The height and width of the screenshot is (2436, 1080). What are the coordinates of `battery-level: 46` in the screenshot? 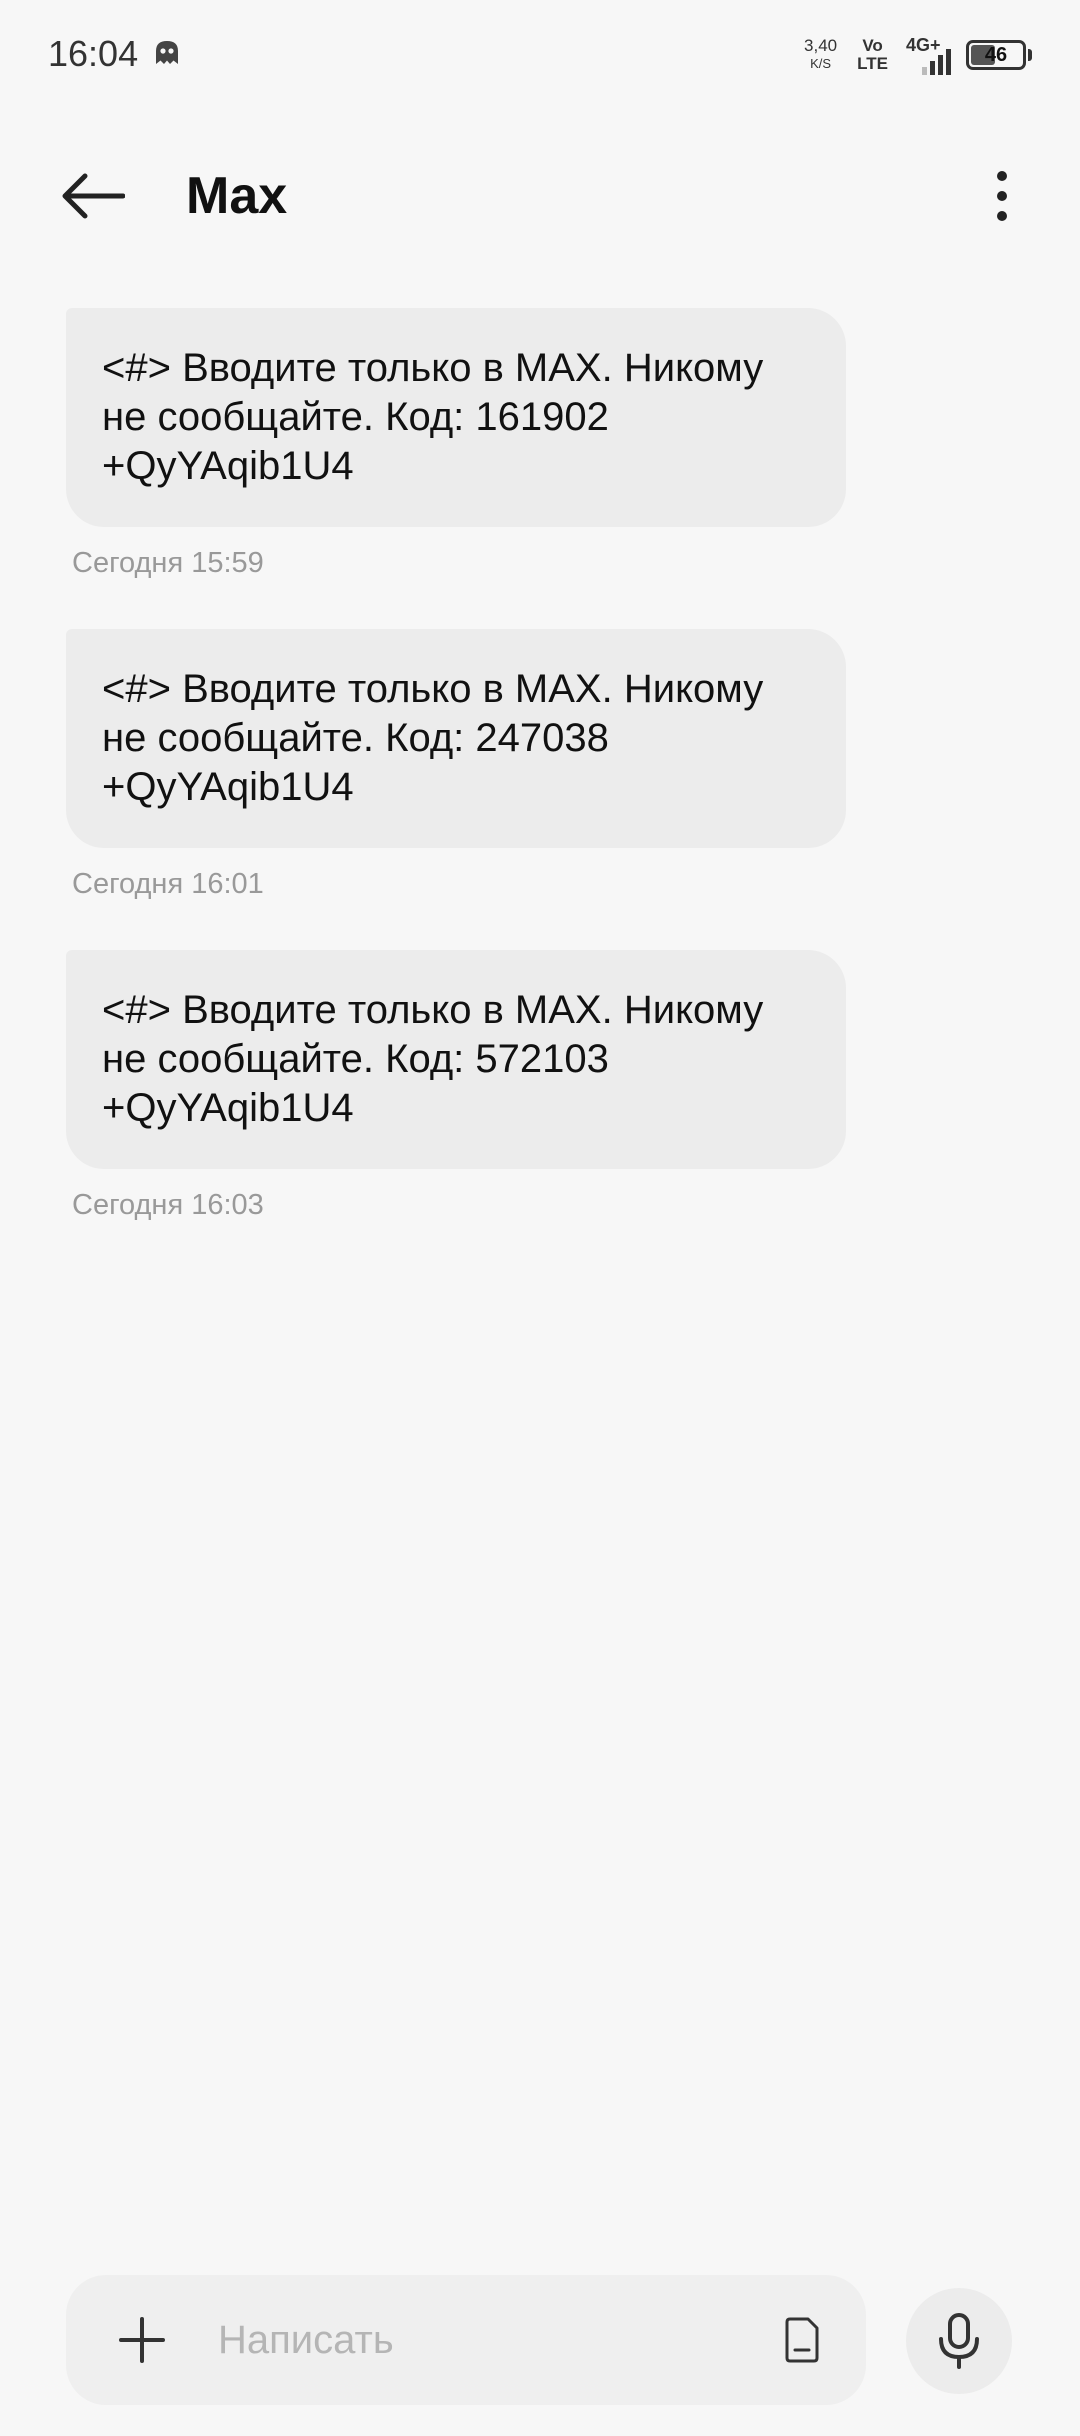 It's located at (996, 54).